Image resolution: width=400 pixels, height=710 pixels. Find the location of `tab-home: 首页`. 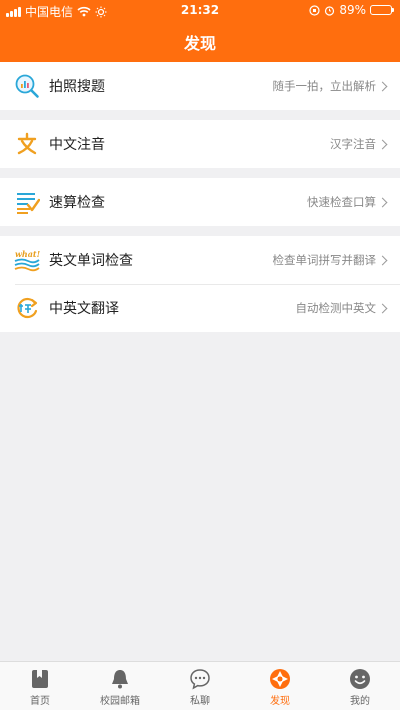

tab-home: 首页 is located at coordinates (40, 686).